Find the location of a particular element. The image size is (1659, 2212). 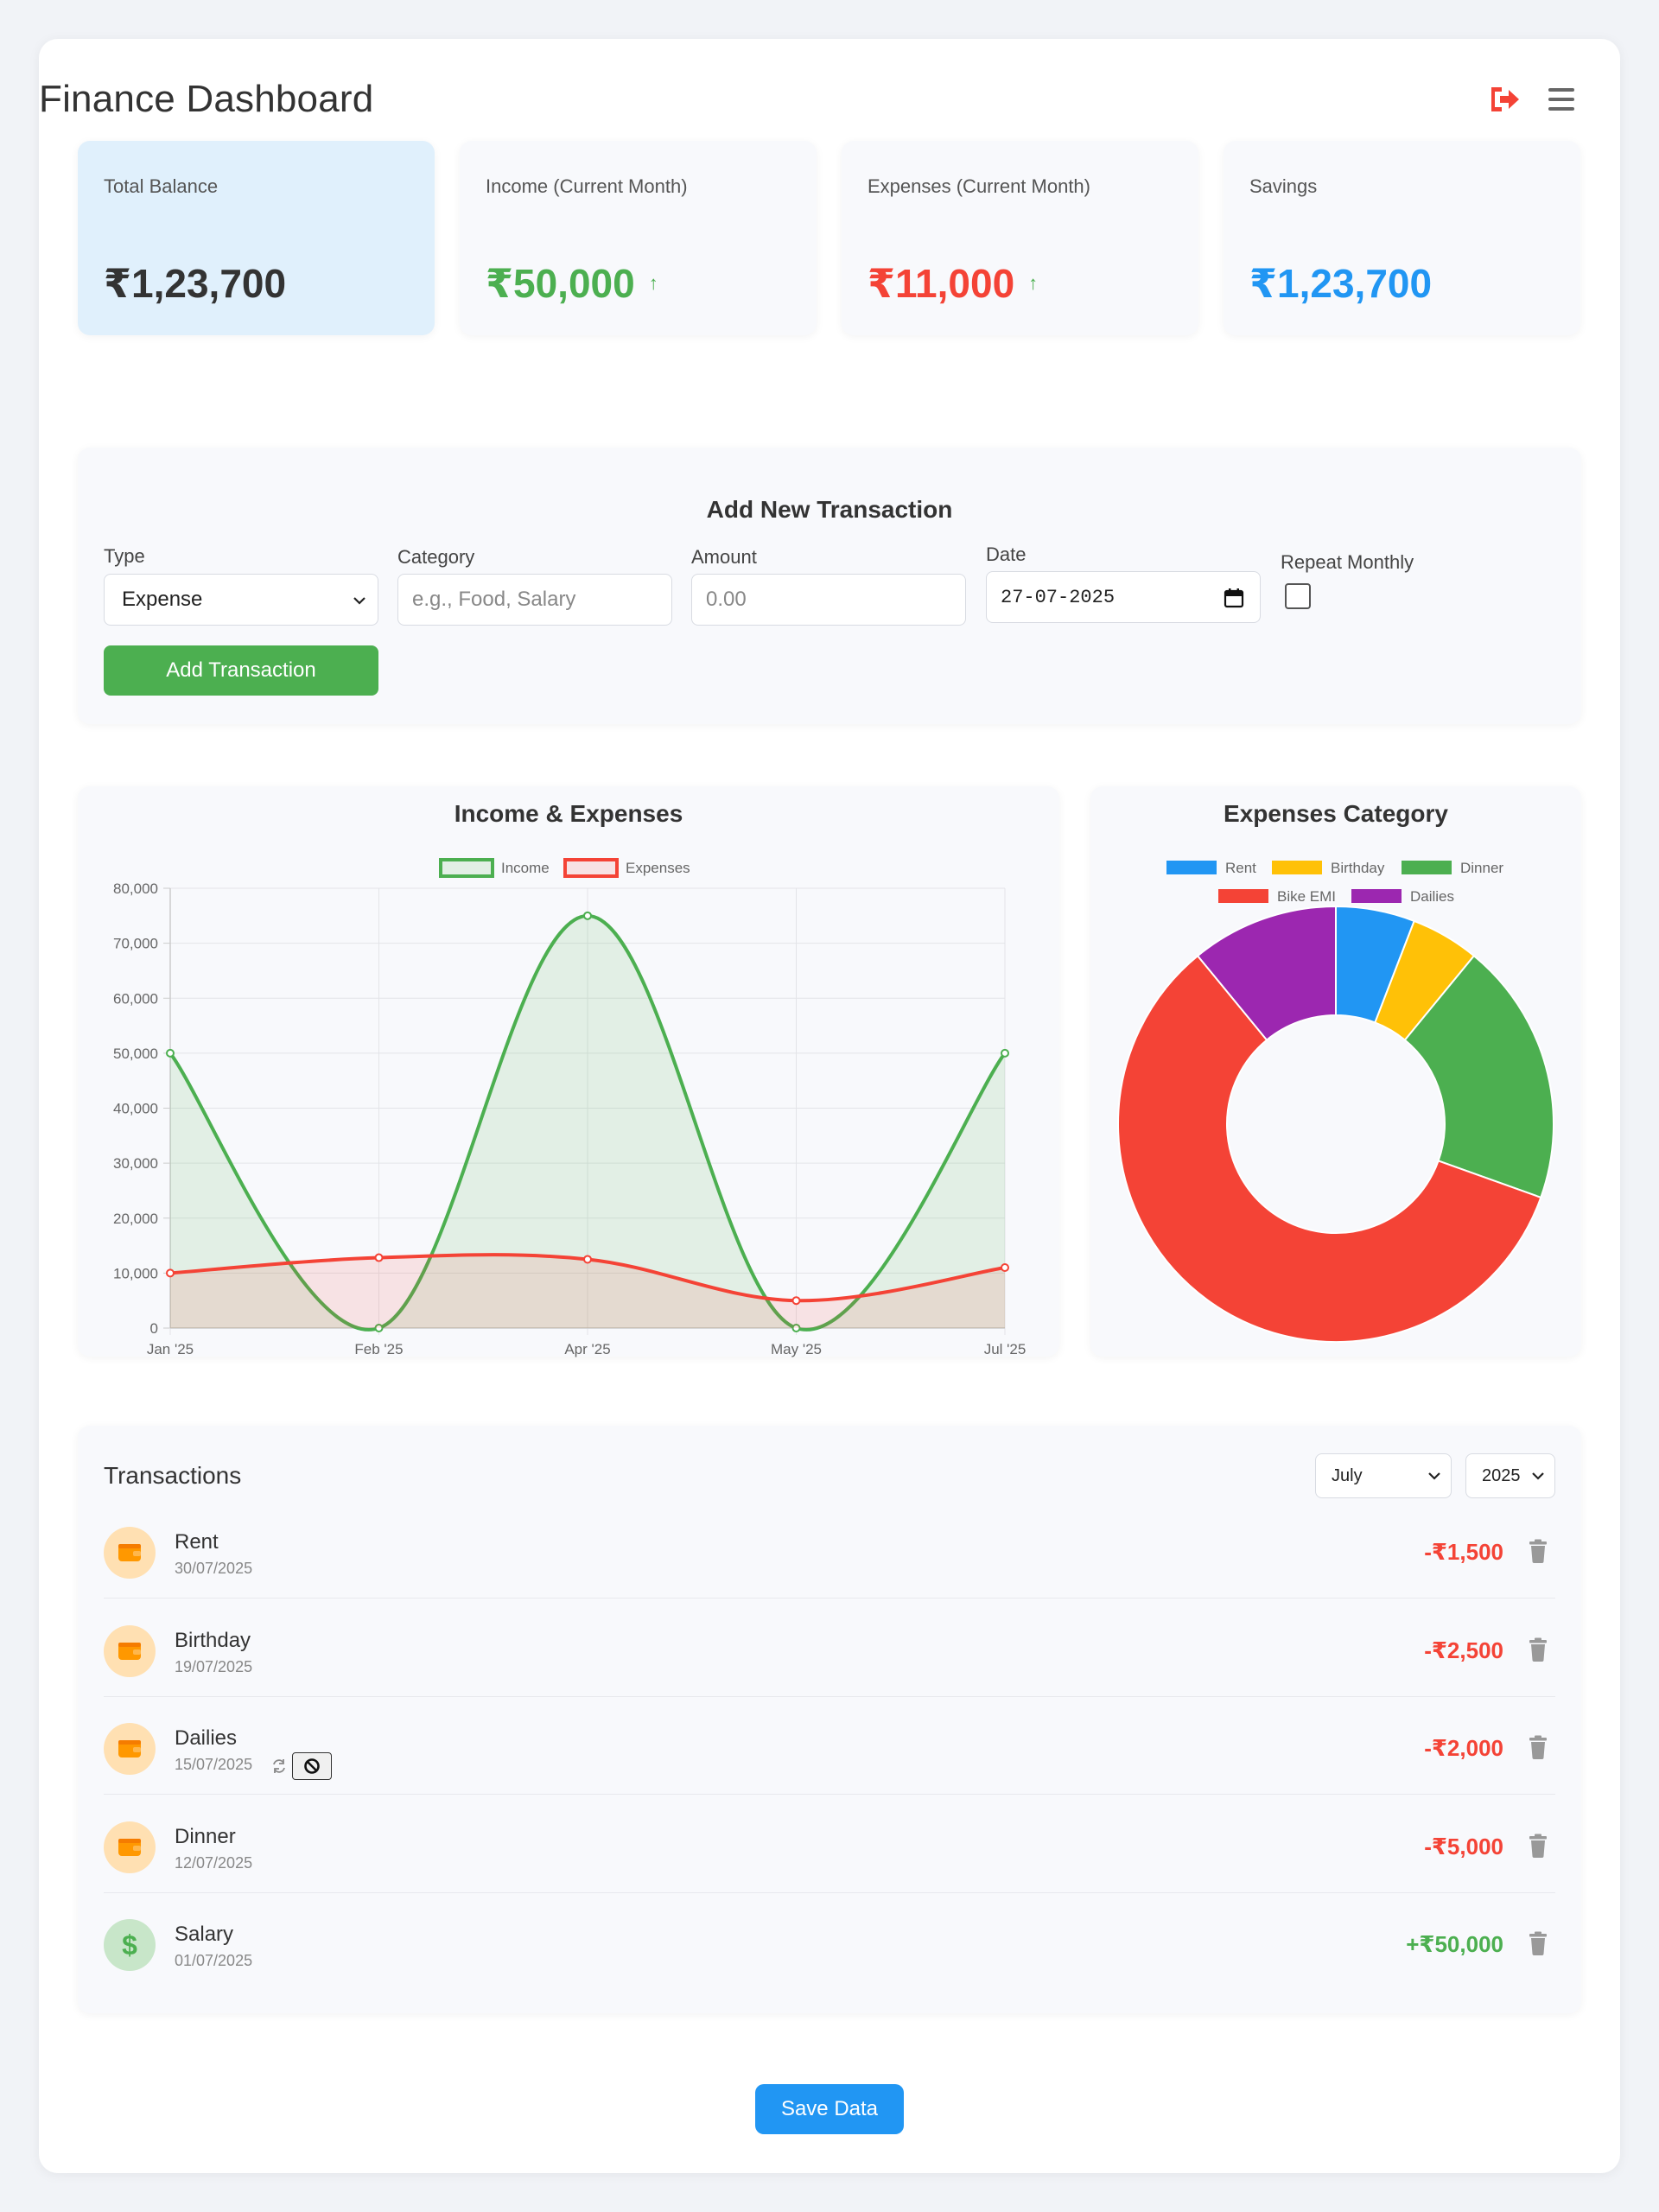

y-tick-label: 10,000 is located at coordinates (135, 1273).